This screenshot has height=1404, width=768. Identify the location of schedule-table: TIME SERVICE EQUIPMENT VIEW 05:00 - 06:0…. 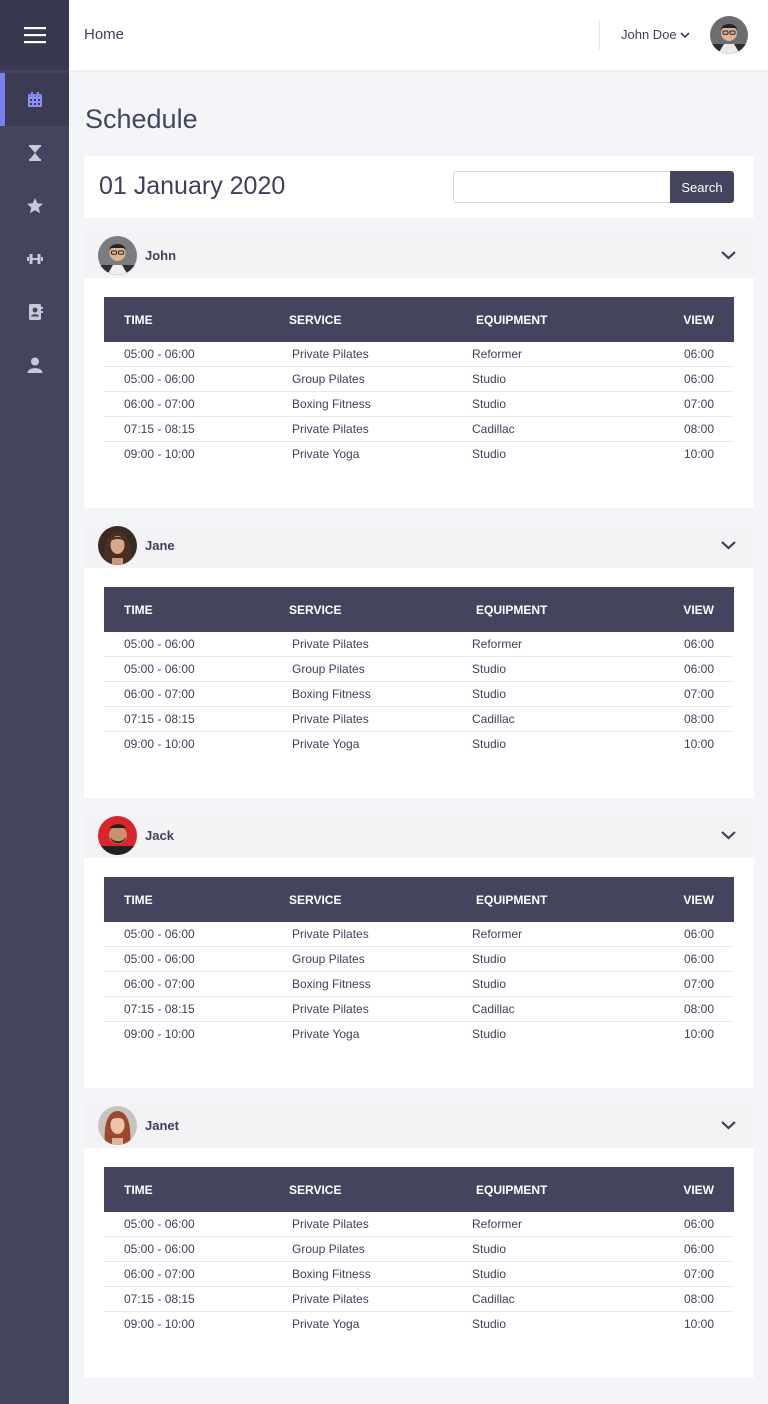
(419, 672).